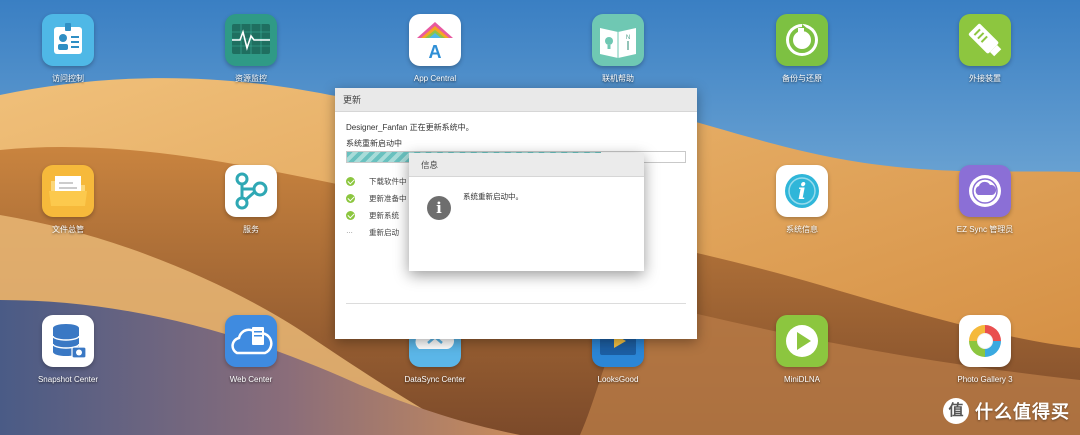  I want to click on app-resource-monitor: 资源监控, so click(251, 49).